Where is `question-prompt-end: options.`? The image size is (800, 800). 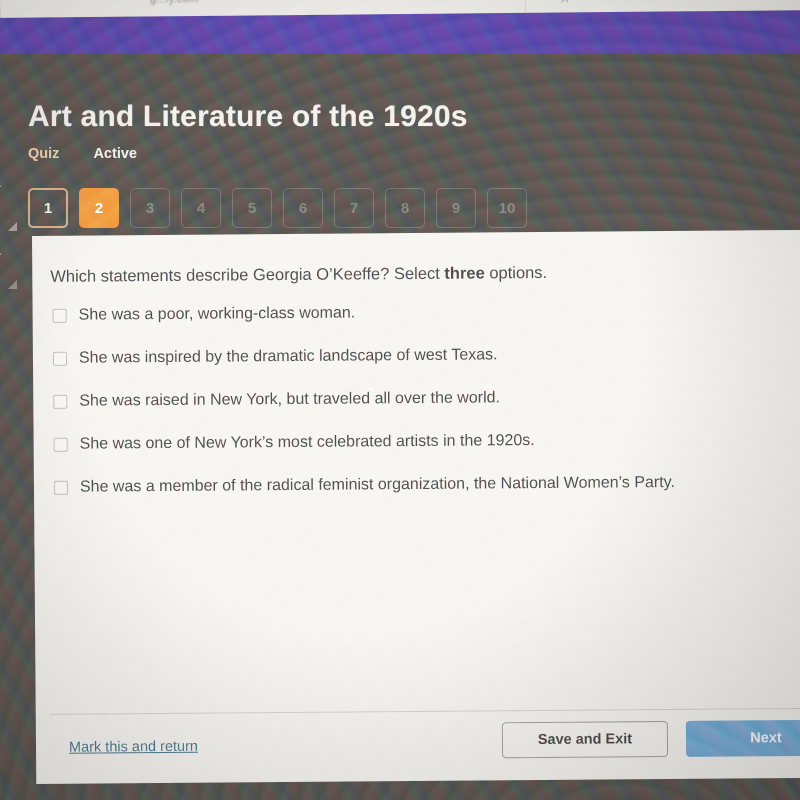
question-prompt-end: options. is located at coordinates (516, 273).